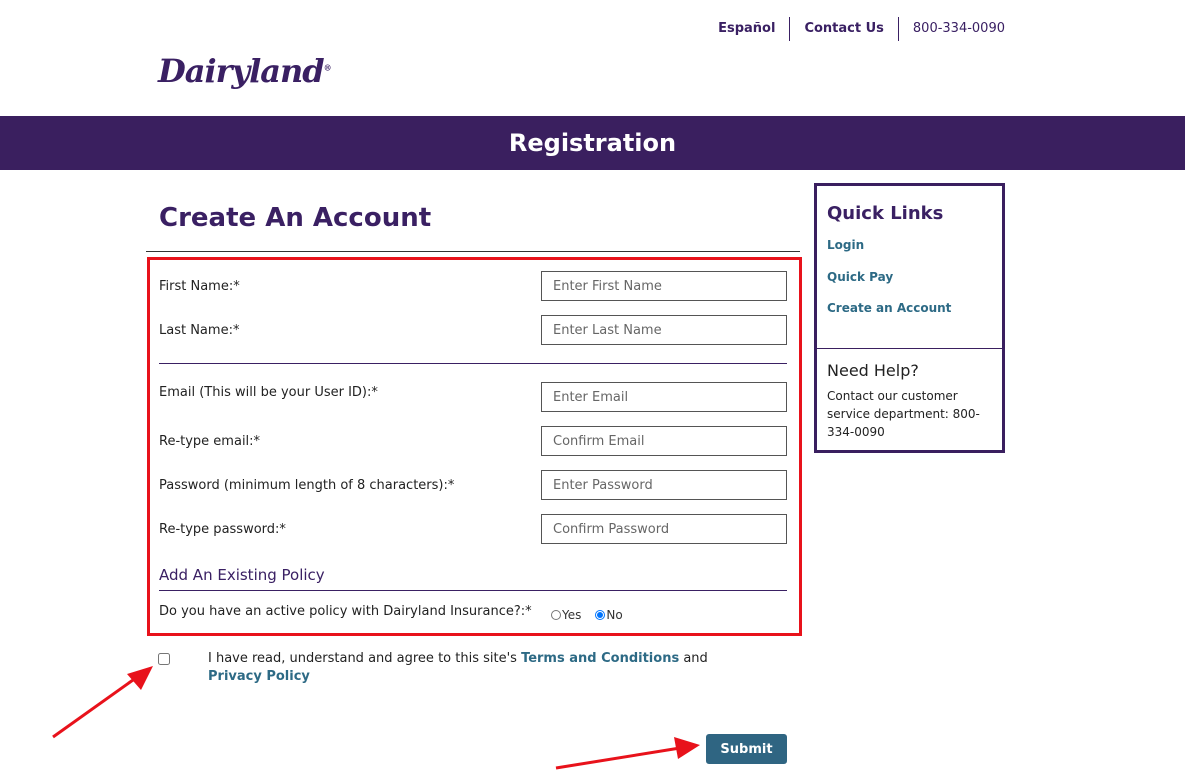  I want to click on policy-radio-group: Yes No, so click(587, 615).